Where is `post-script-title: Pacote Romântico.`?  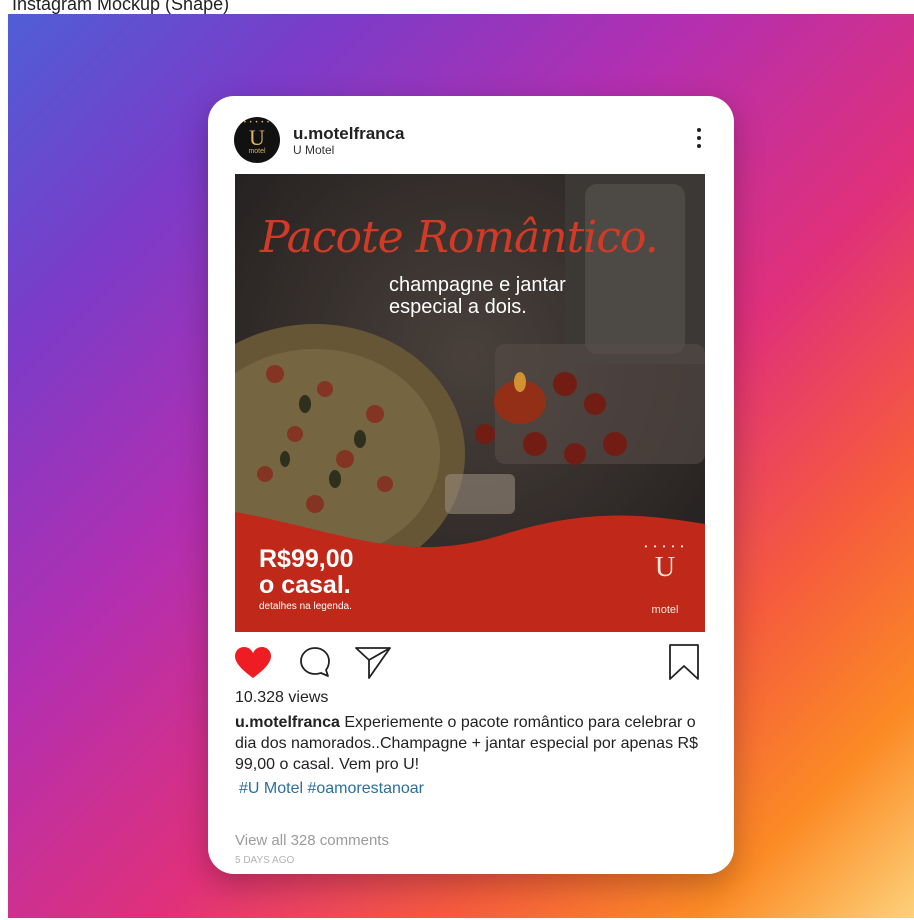 post-script-title: Pacote Romântico. is located at coordinates (459, 237).